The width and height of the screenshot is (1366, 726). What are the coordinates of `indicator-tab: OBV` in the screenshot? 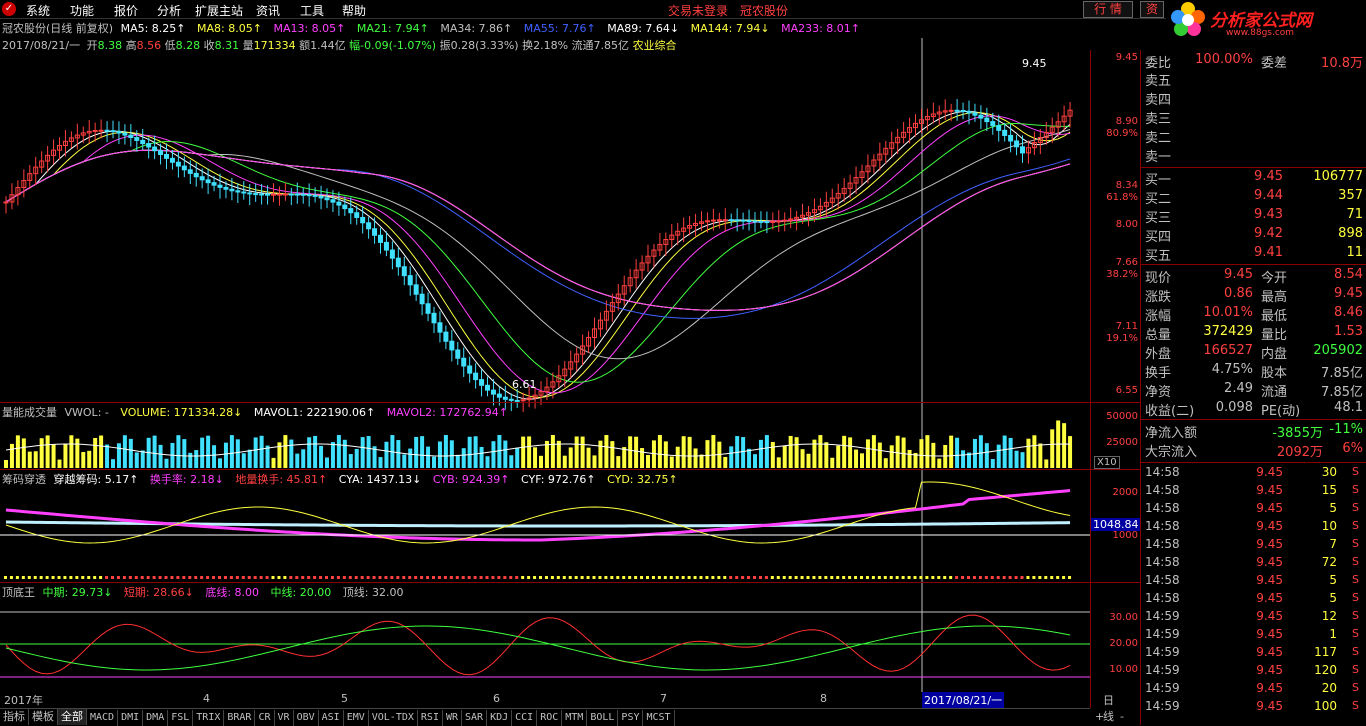 It's located at (306, 718).